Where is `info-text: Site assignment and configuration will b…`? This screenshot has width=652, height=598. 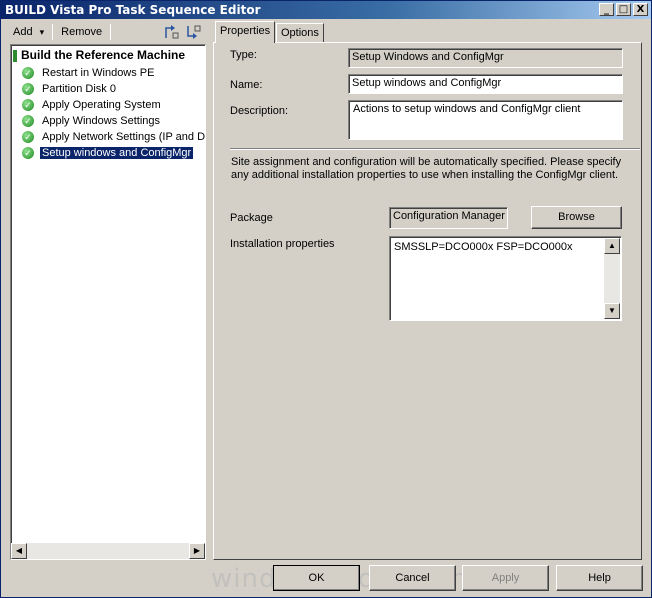
info-text: Site assignment and configuration will b… is located at coordinates (426, 168).